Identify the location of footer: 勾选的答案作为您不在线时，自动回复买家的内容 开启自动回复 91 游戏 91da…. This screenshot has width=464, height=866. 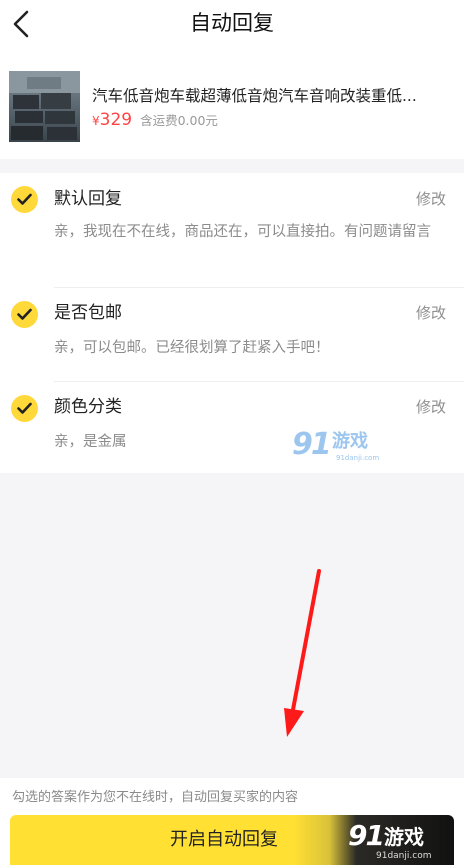
(232, 822).